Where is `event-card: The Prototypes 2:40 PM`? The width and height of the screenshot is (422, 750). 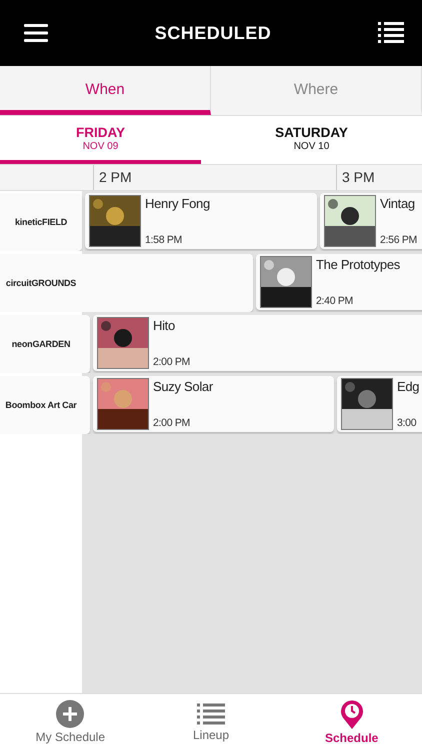 event-card: The Prototypes 2:40 PM is located at coordinates (339, 282).